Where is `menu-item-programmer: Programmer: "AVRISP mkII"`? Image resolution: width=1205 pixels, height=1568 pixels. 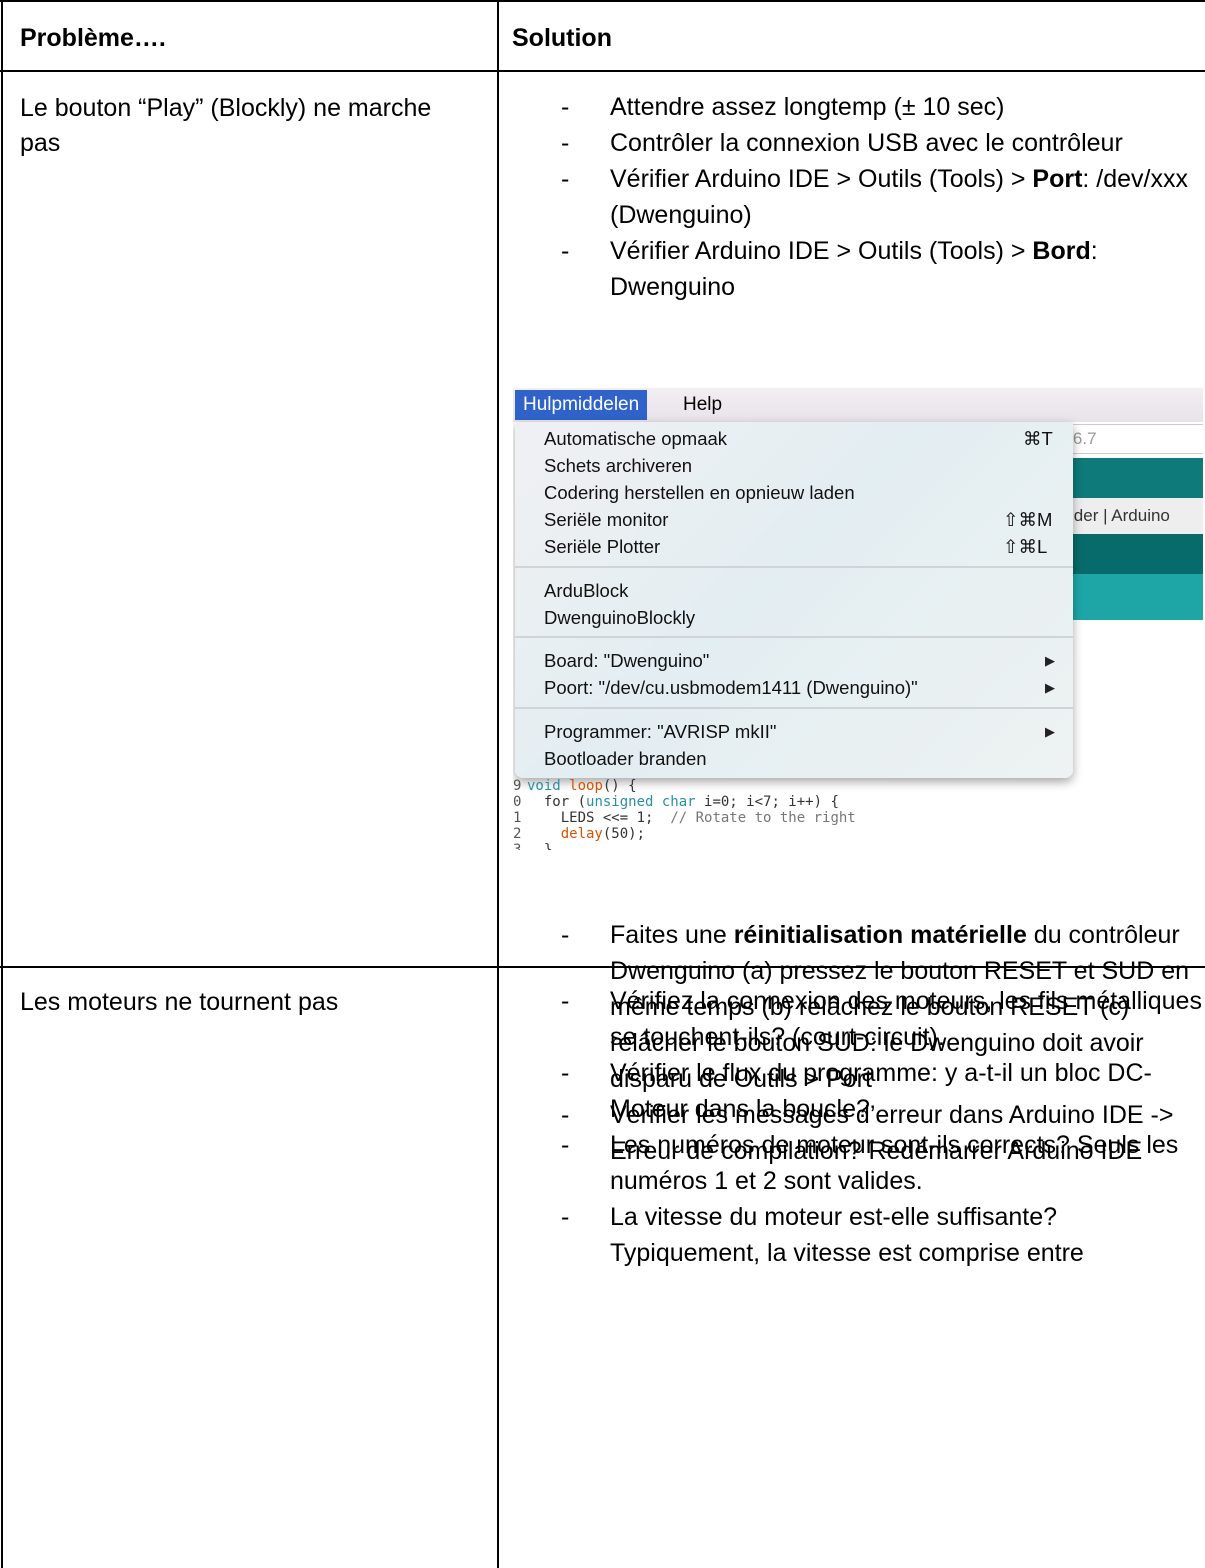
menu-item-programmer: Programmer: "AVRISP mkII" is located at coordinates (660, 731).